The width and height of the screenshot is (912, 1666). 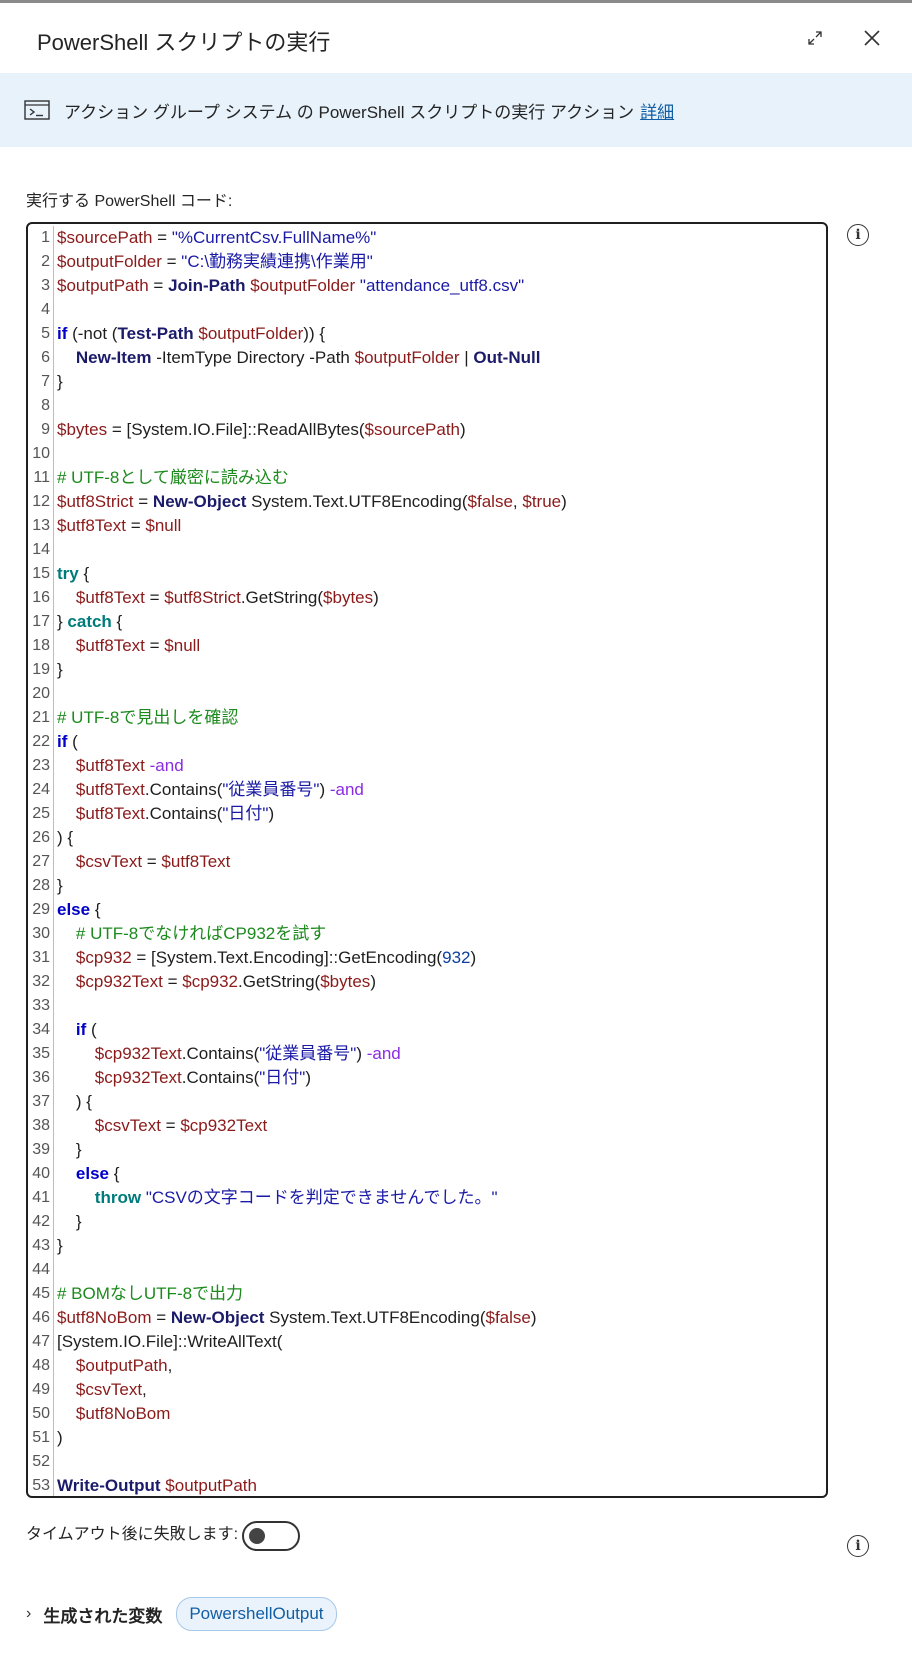 What do you see at coordinates (132, 1534) in the screenshot?
I see `timeout-label: タイムアウト後に失敗します:` at bounding box center [132, 1534].